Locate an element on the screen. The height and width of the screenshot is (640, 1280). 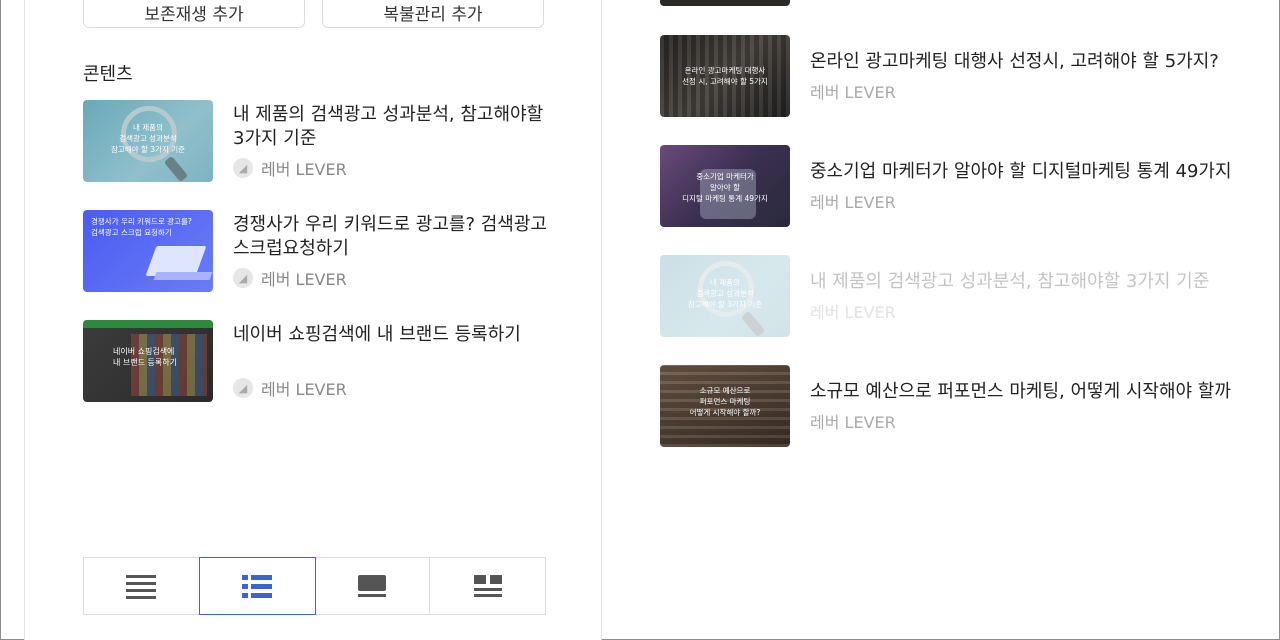
view-card-button is located at coordinates (372, 586).